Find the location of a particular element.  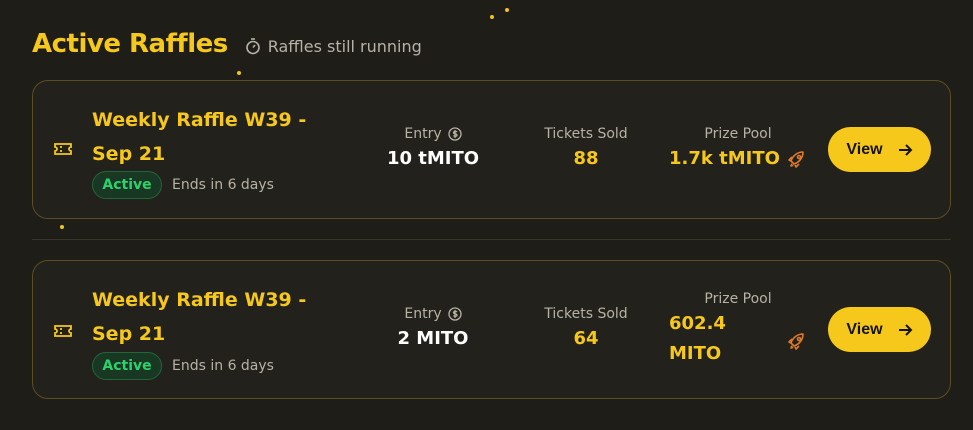

entry-value: 10 tMITO is located at coordinates (433, 158).